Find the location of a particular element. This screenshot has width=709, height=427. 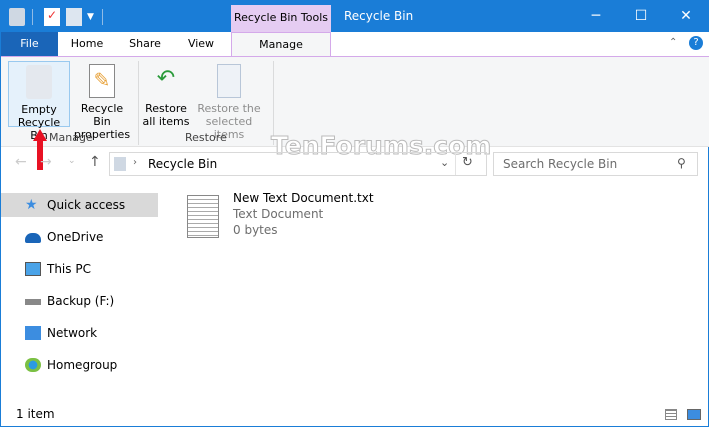

properties-icon: ✎ is located at coordinates (102, 81).